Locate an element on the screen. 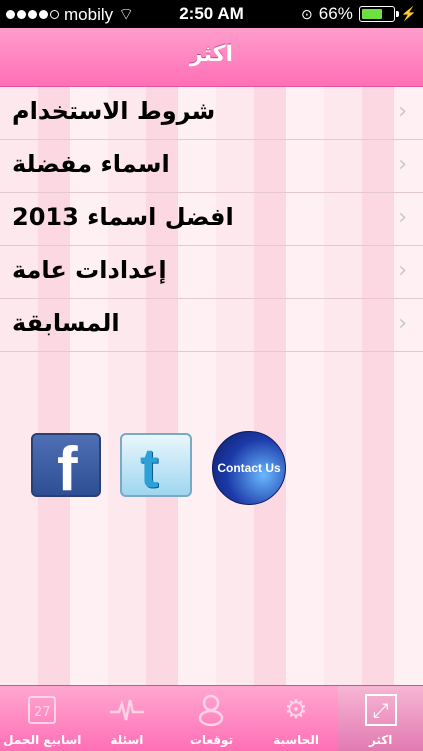 The image size is (423, 751). tab-label: اسئلة is located at coordinates (127, 740).